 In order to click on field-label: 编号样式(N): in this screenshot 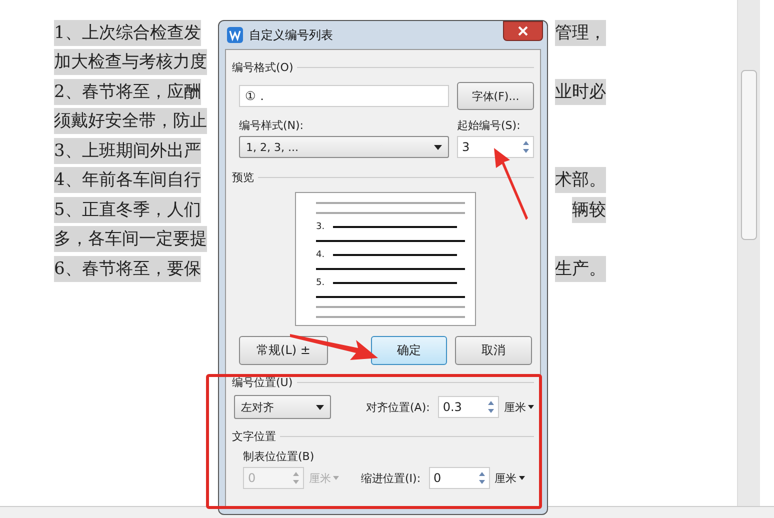, I will do `click(272, 125)`.